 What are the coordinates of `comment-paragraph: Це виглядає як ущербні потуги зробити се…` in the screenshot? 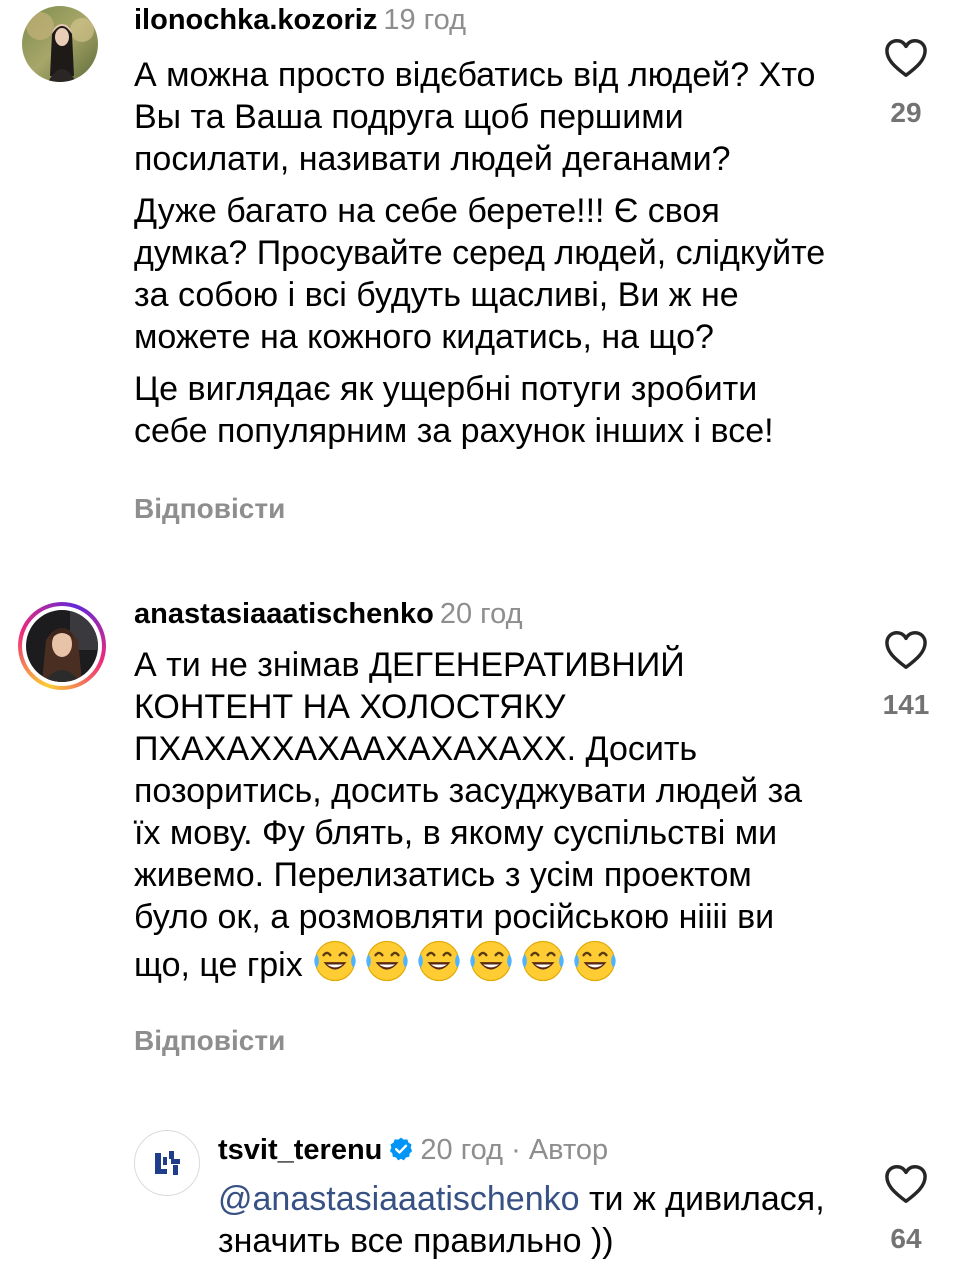 It's located at (454, 410).